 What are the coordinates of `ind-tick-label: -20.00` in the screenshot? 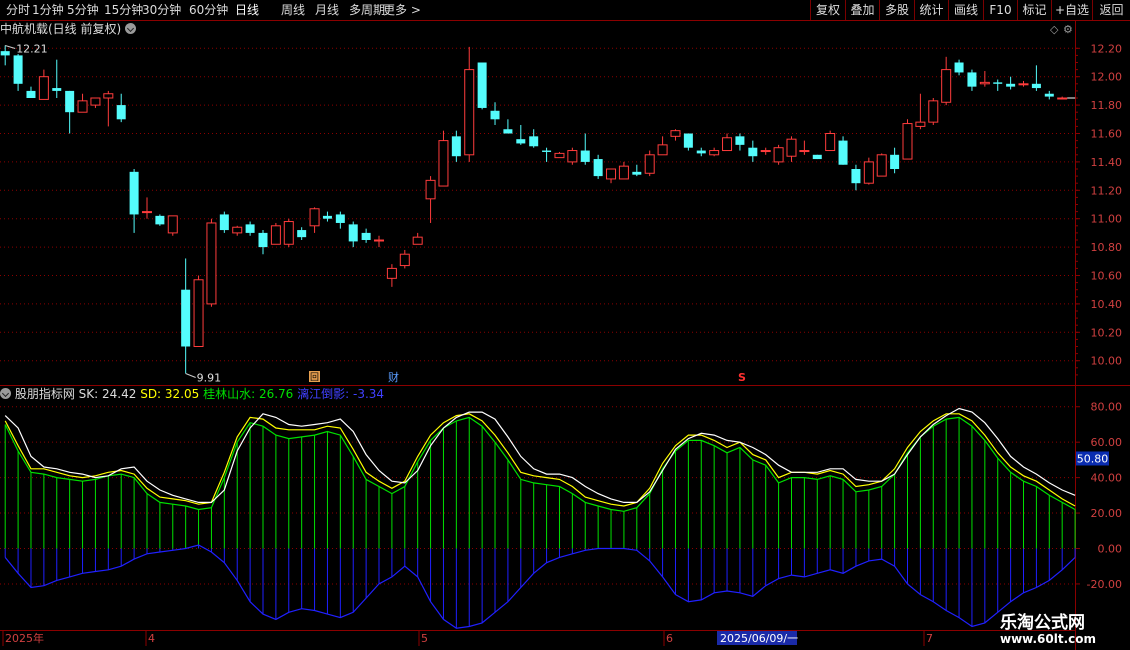 It's located at (1104, 584).